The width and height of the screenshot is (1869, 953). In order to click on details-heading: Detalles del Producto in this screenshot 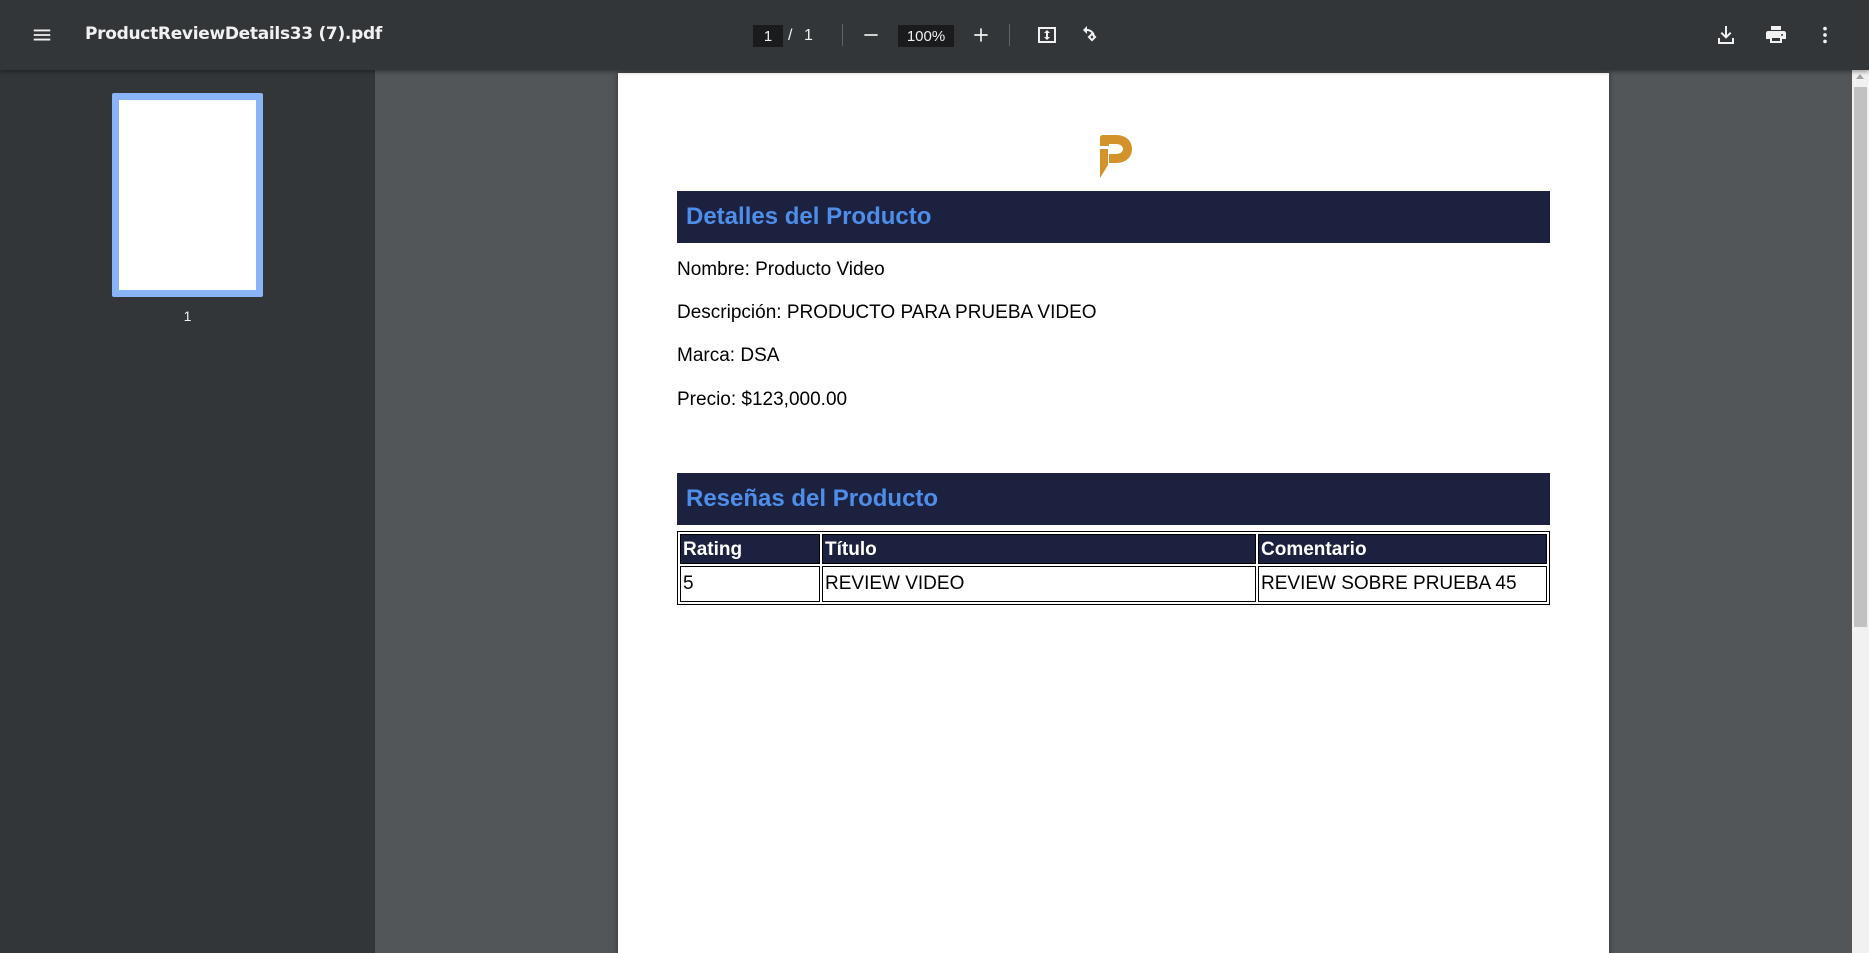, I will do `click(1113, 217)`.